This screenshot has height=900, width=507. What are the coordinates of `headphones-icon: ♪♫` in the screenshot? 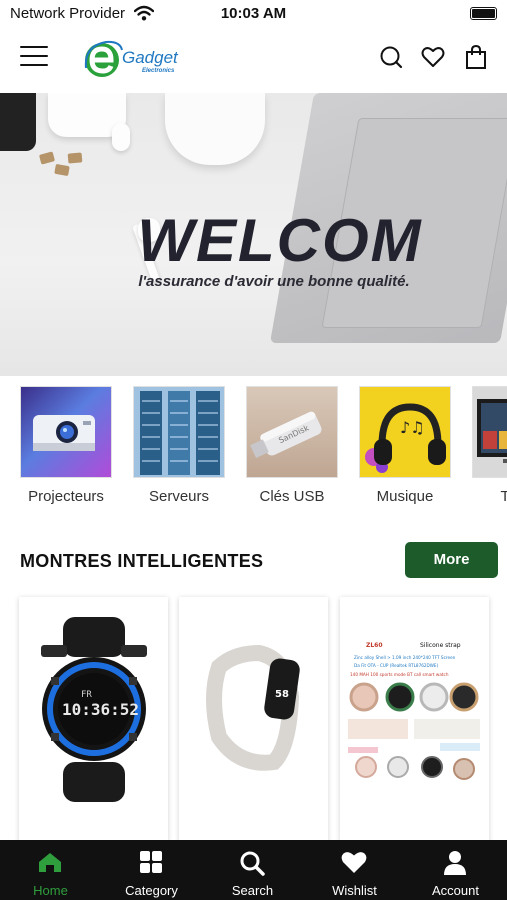 It's located at (405, 438).